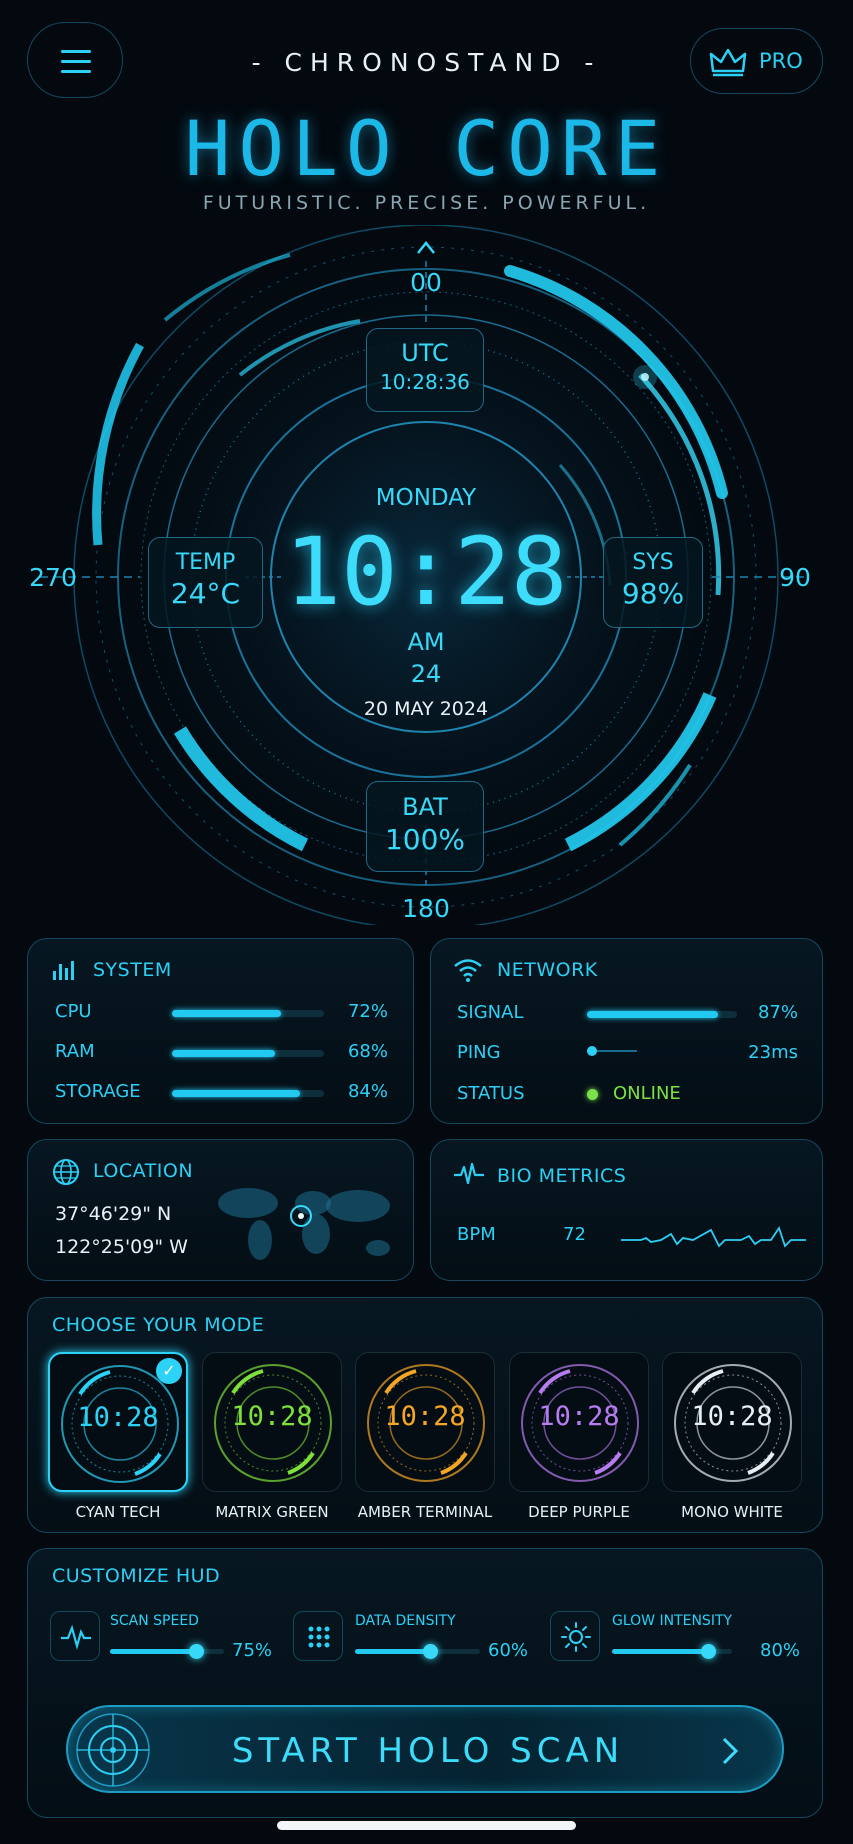 The width and height of the screenshot is (853, 1844). What do you see at coordinates (66, 1172) in the screenshot?
I see `globe-icon` at bounding box center [66, 1172].